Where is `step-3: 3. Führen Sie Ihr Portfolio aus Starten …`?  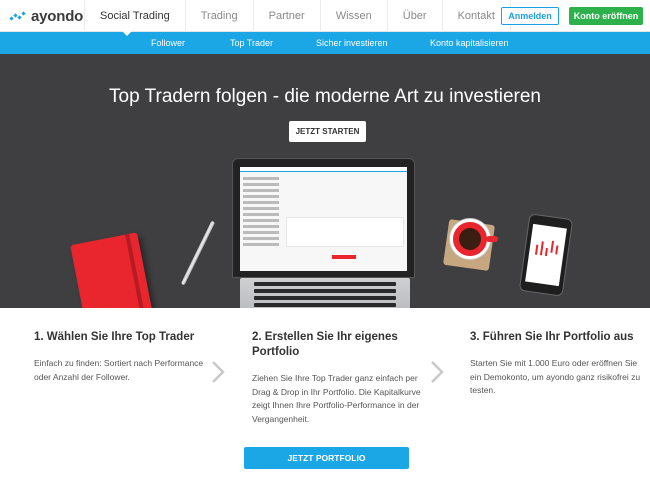 step-3: 3. Führen Sie Ihr Portfolio aus Starten … is located at coordinates (560, 364).